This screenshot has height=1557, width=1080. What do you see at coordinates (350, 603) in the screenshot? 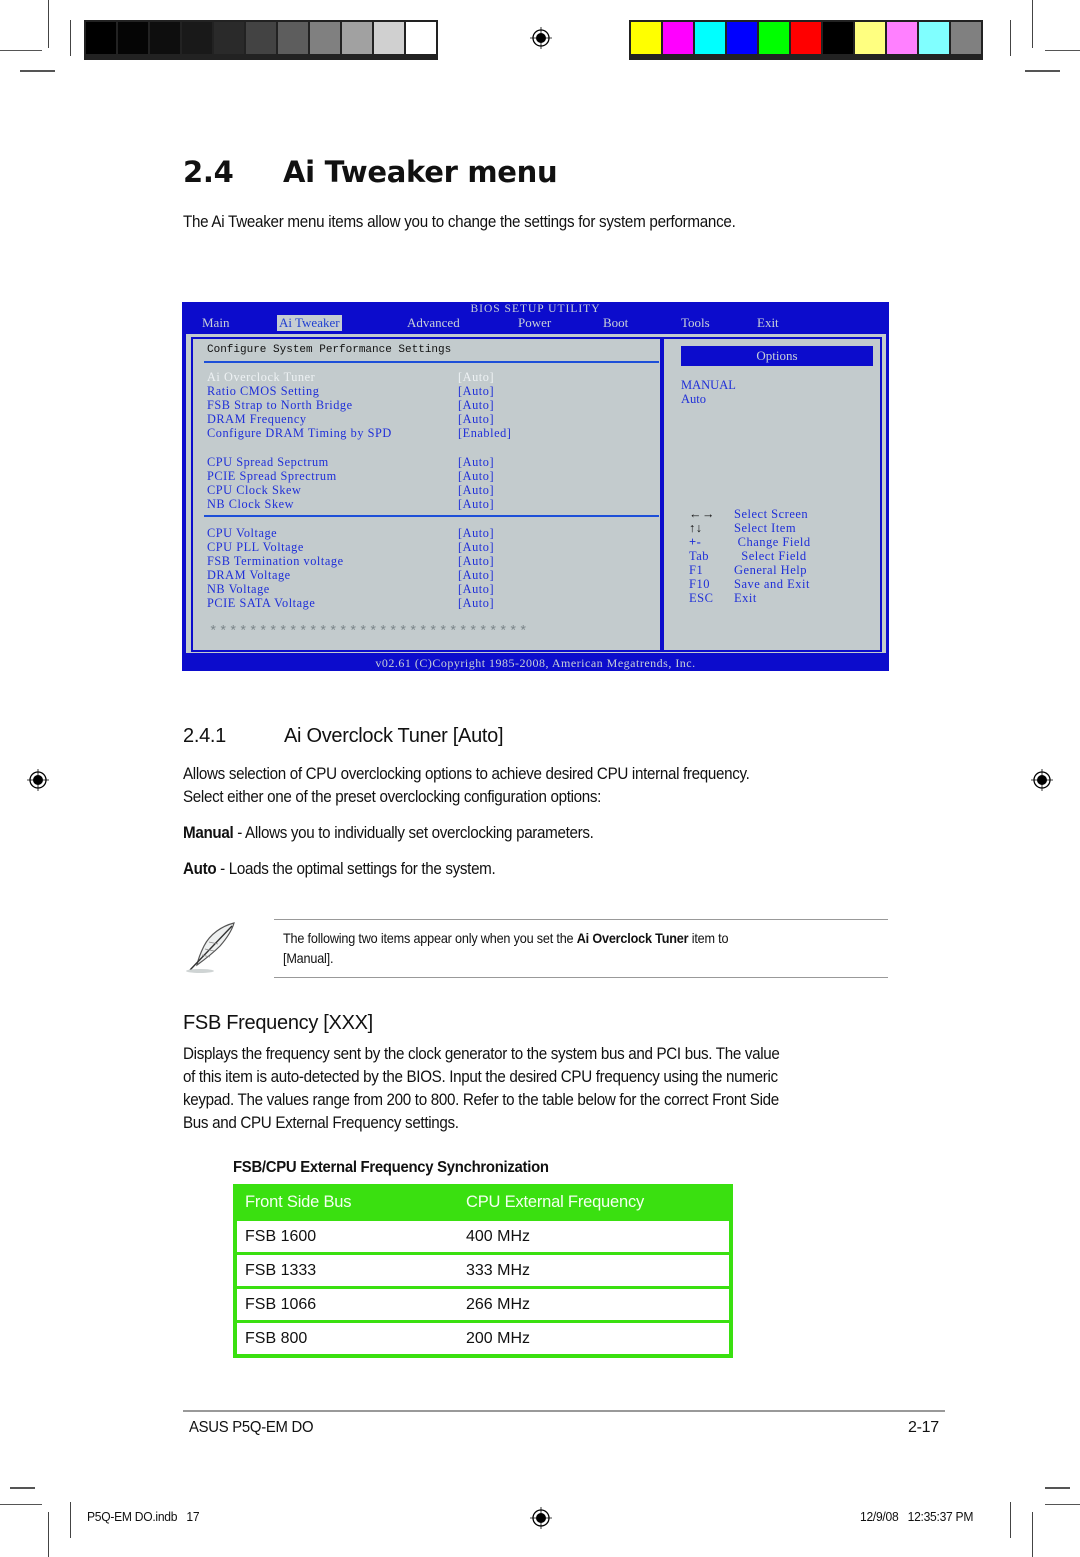
I see `bios-item-pcie-sata-voltage: PCIE SATA Voltage [Auto]` at bounding box center [350, 603].